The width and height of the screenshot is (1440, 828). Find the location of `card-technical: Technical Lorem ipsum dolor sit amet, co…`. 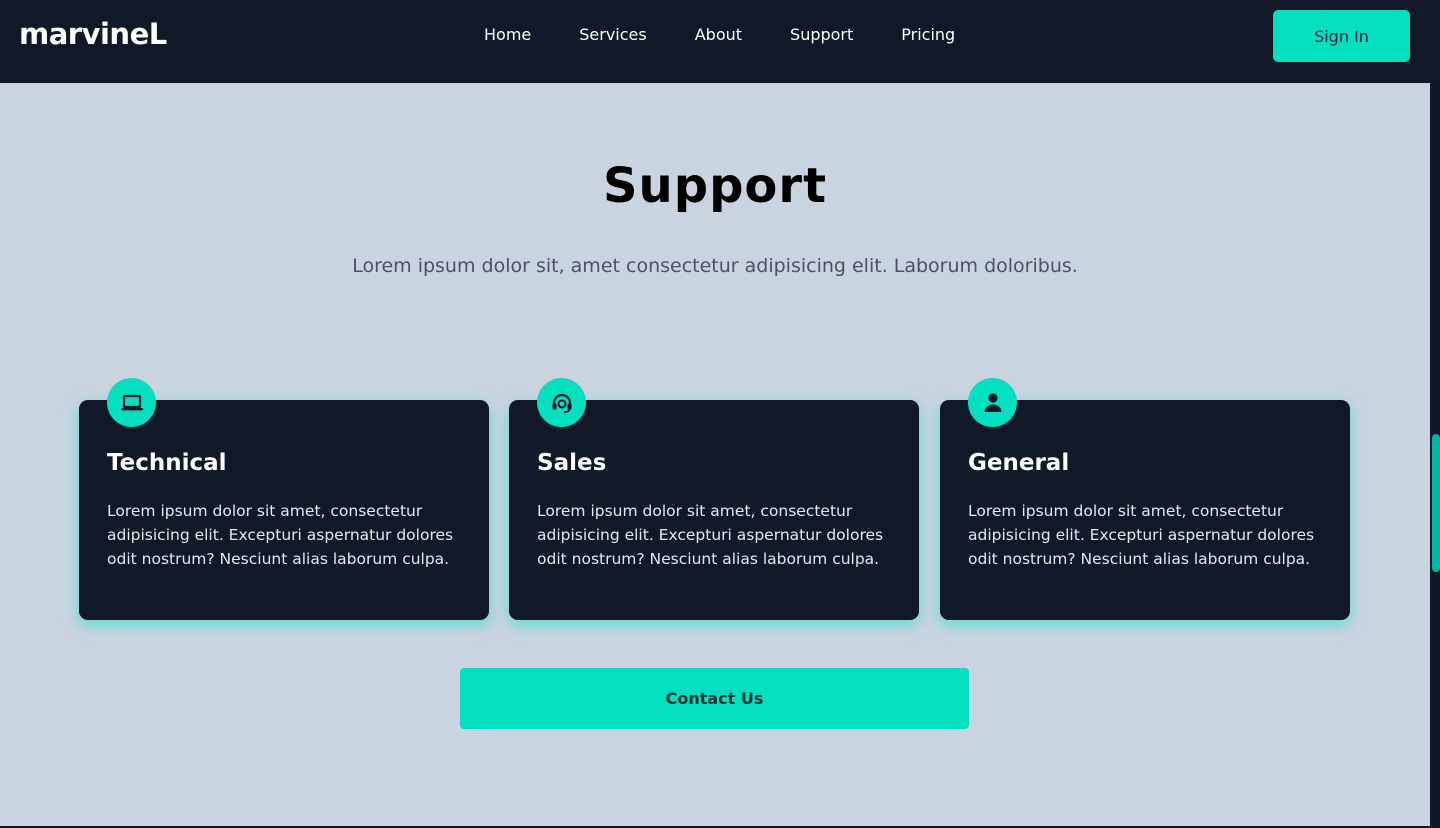

card-technical: Technical Lorem ipsum dolor sit amet, co… is located at coordinates (284, 499).